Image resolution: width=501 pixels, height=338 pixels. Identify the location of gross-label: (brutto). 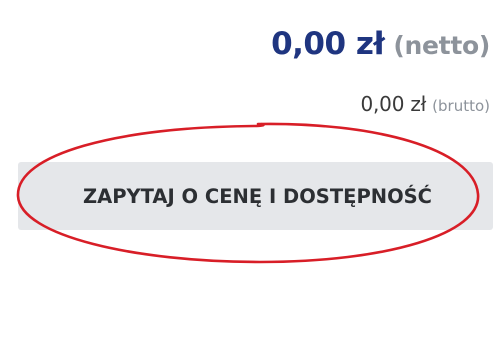
(461, 106).